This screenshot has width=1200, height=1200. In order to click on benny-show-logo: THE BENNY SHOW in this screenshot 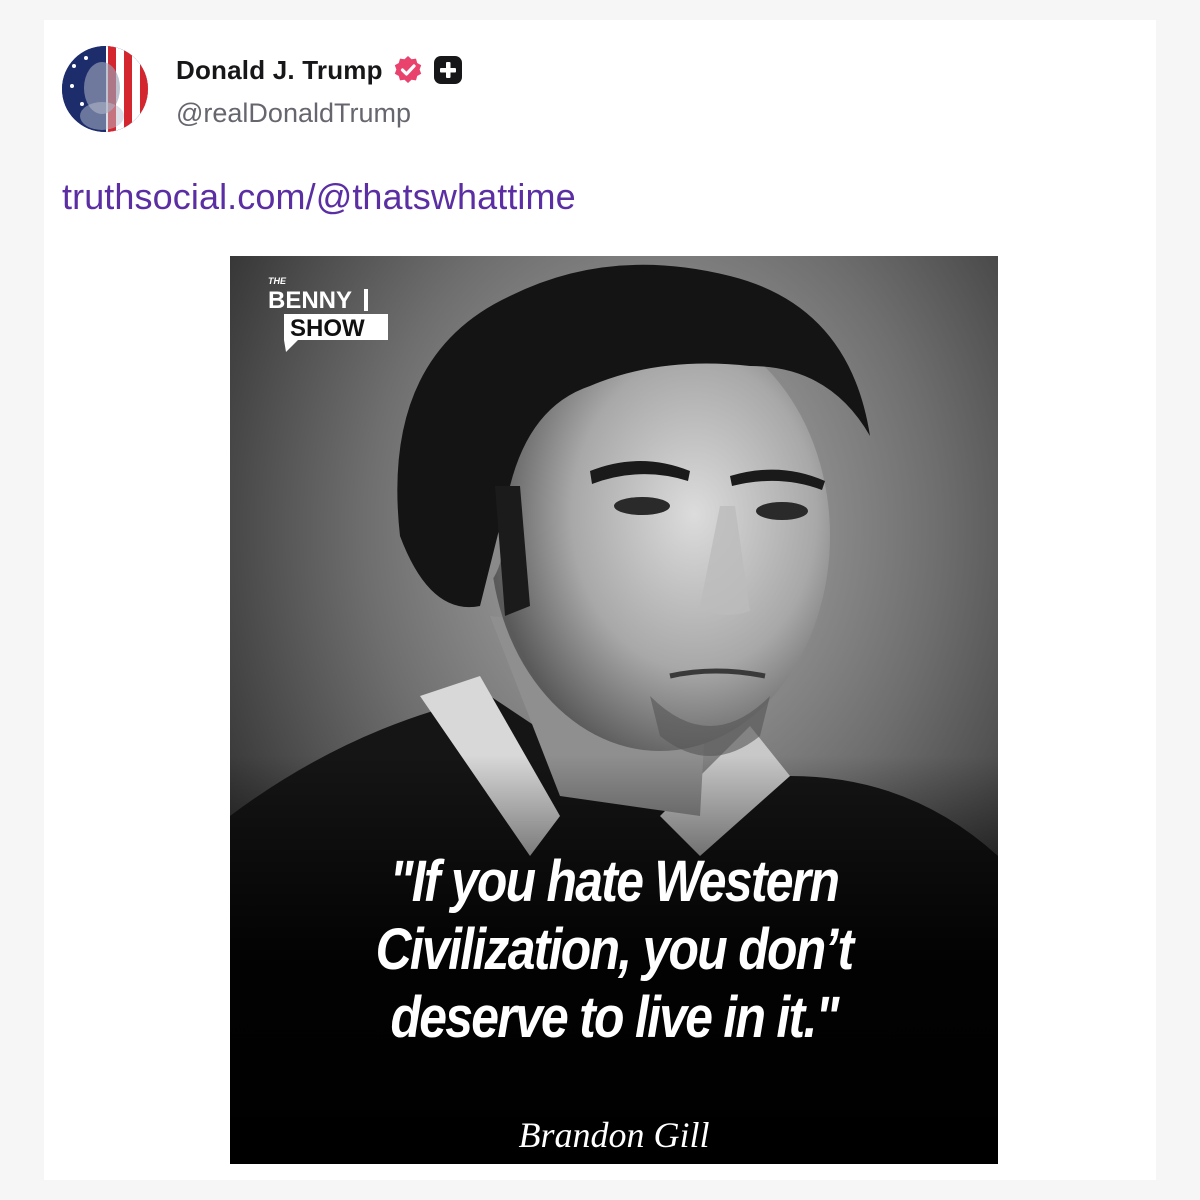, I will do `click(328, 314)`.